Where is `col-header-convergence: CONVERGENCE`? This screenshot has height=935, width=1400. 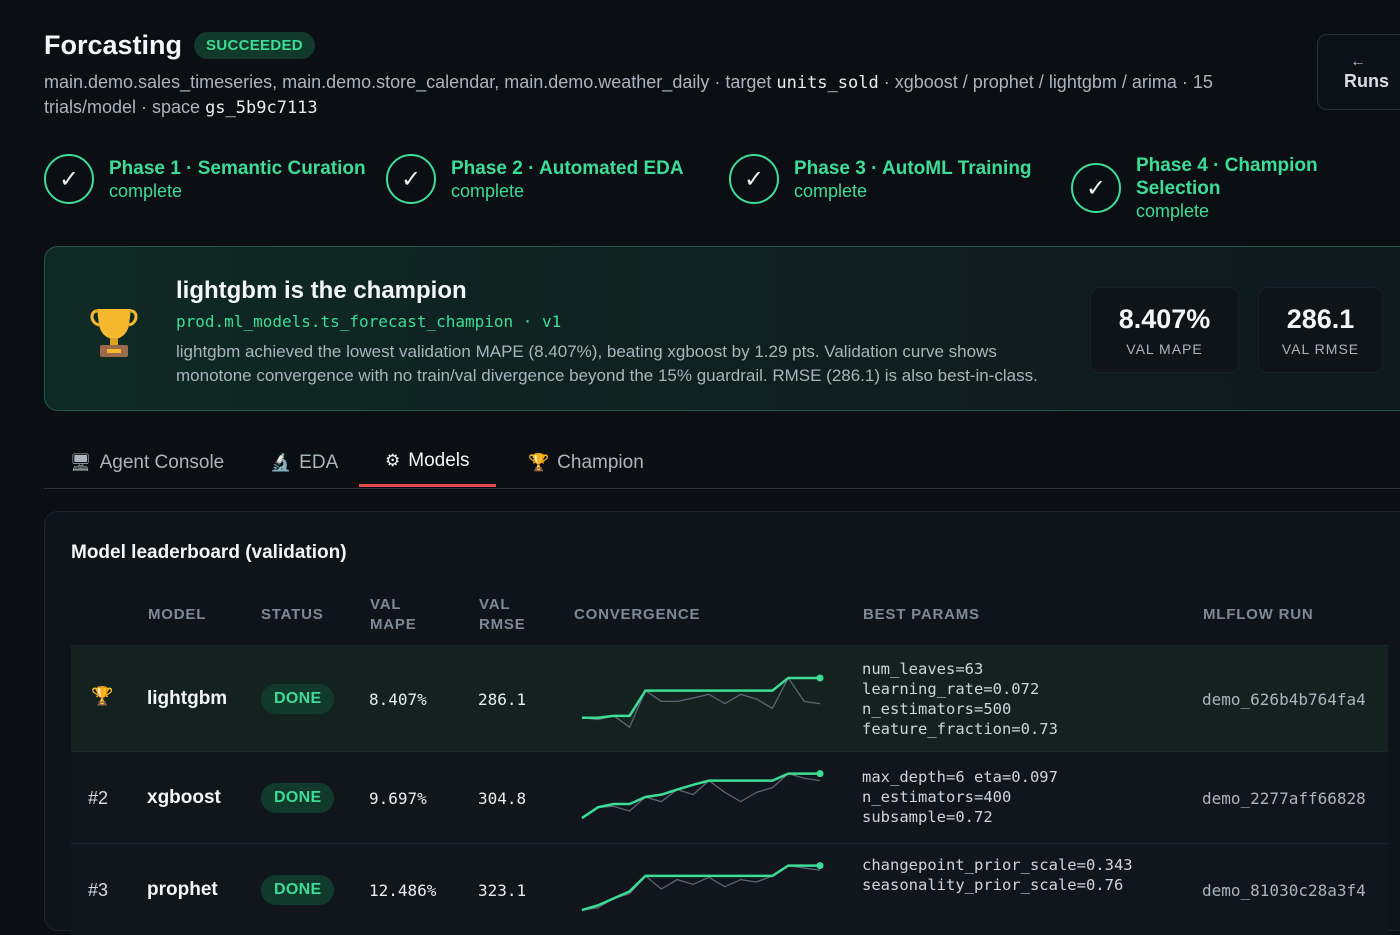
col-header-convergence: CONVERGENCE is located at coordinates (637, 614).